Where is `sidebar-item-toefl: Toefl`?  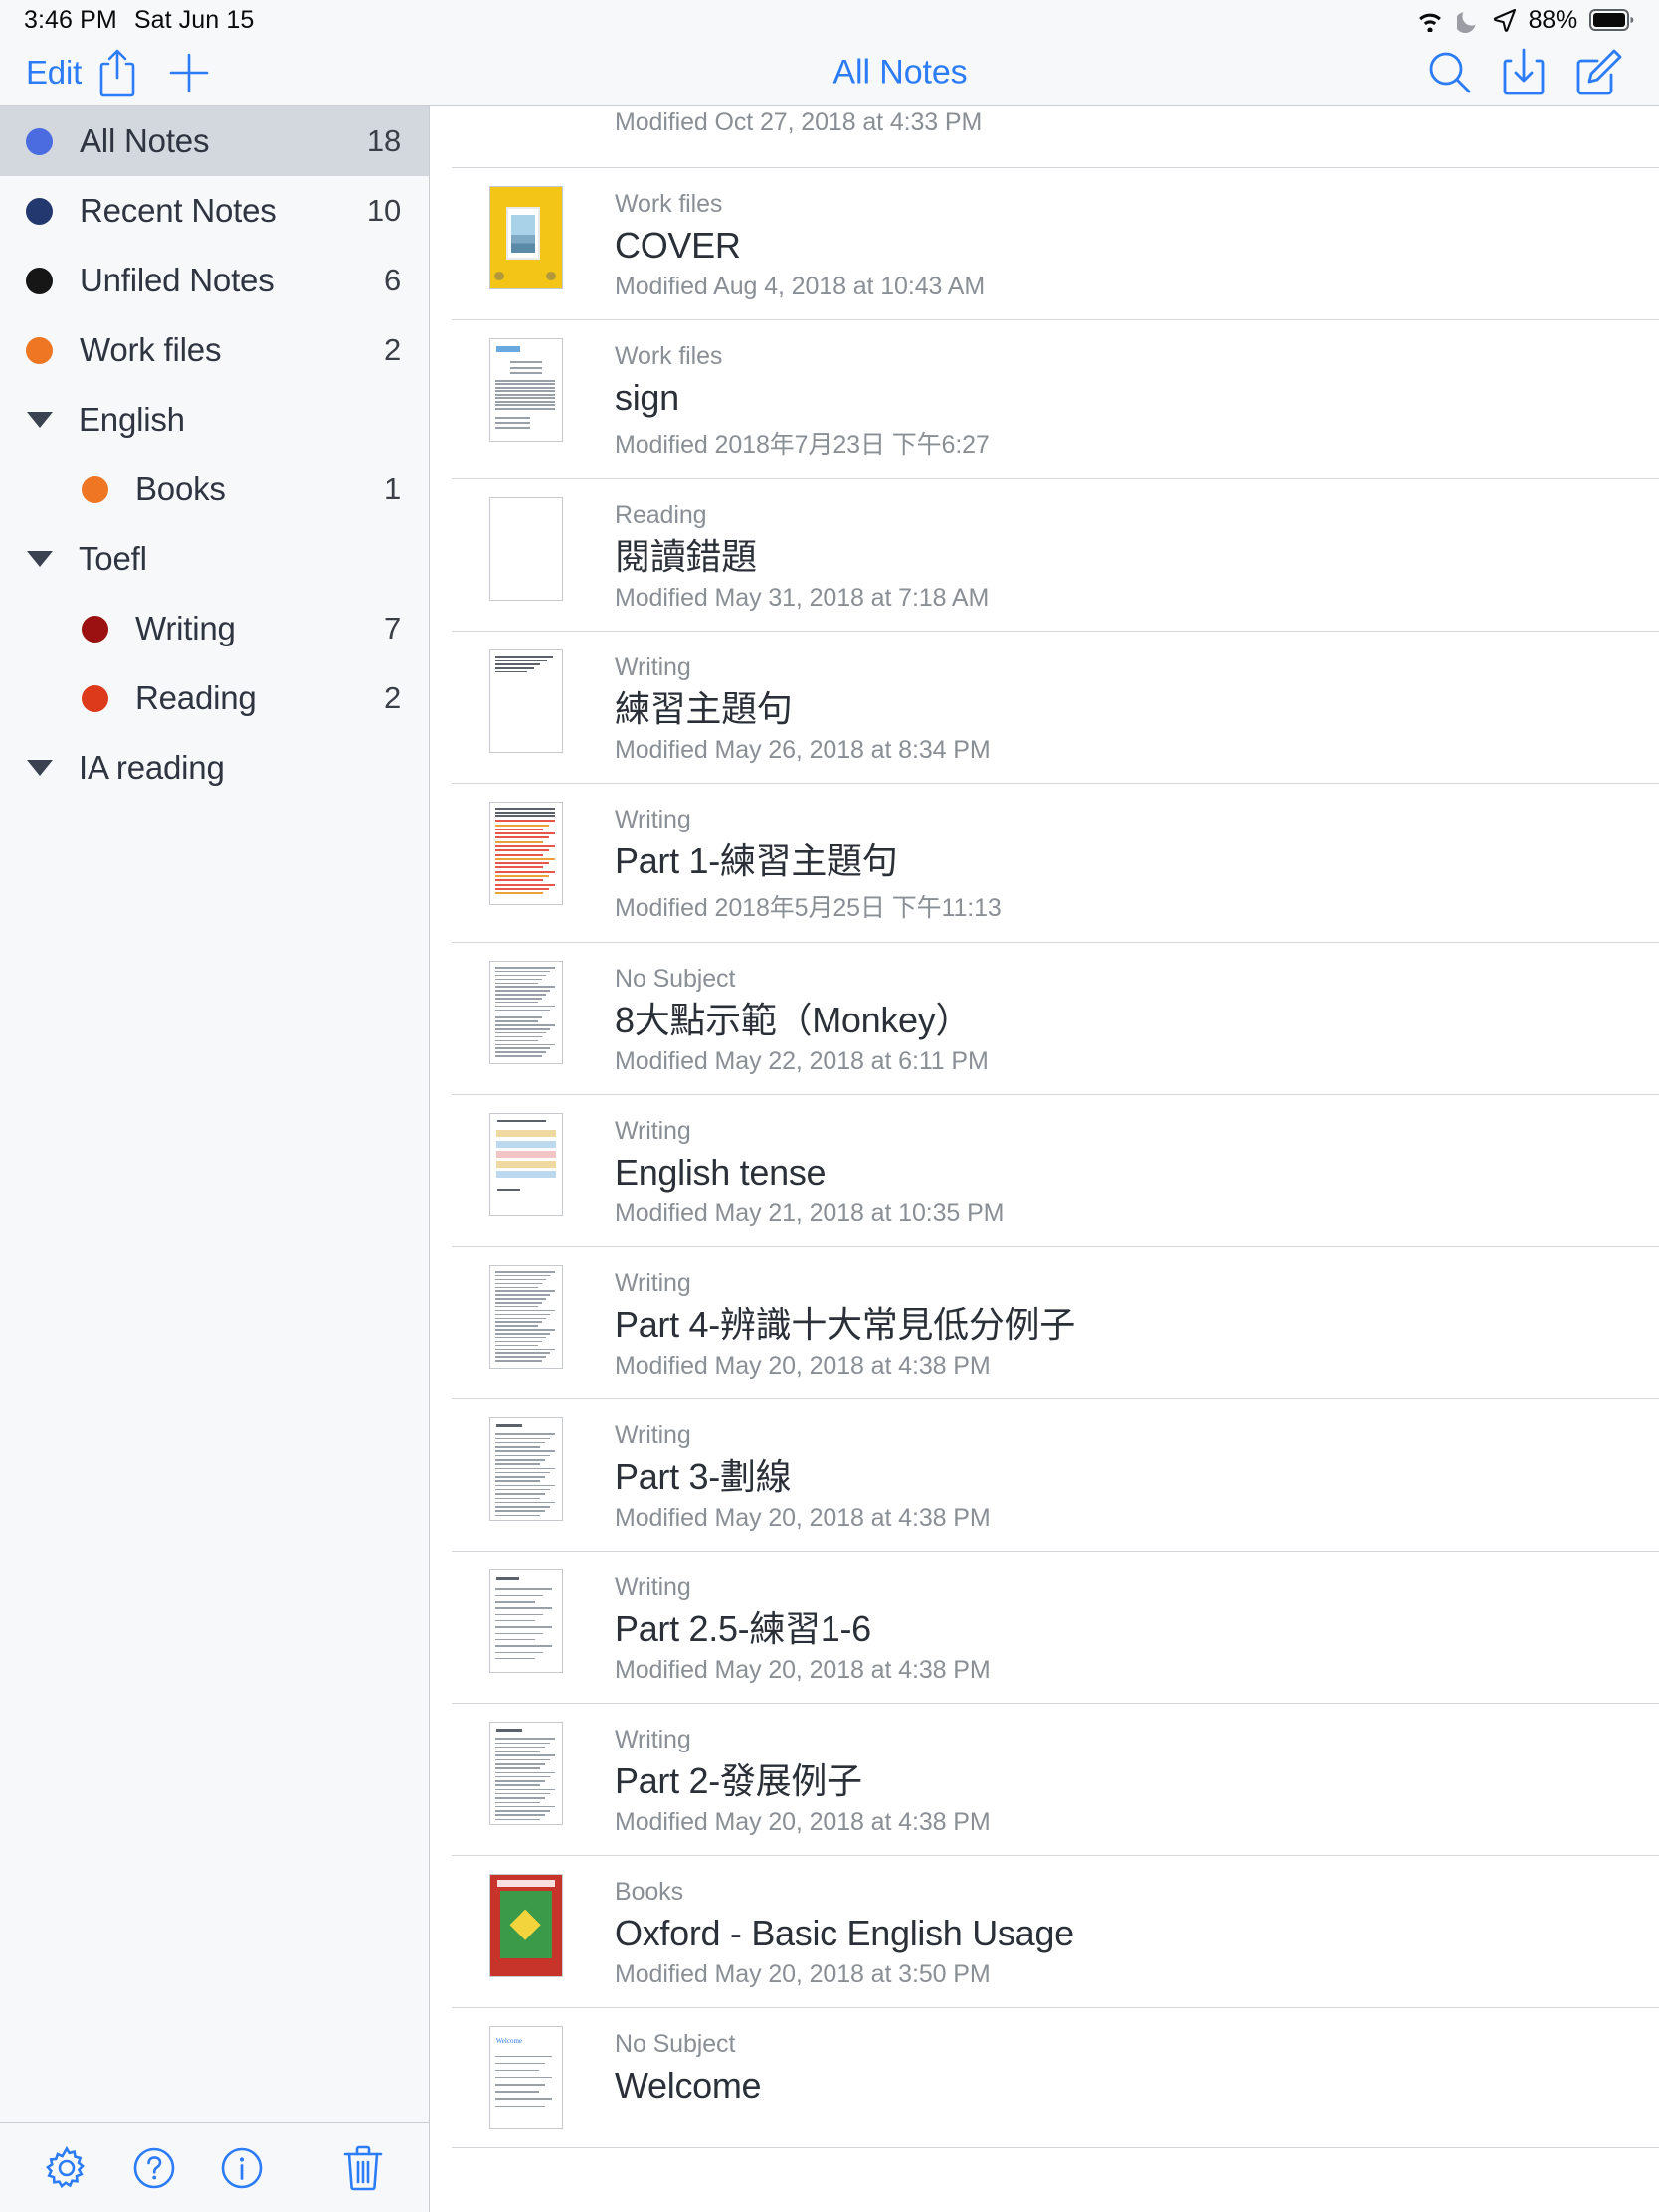 sidebar-item-toefl: Toefl is located at coordinates (214, 559).